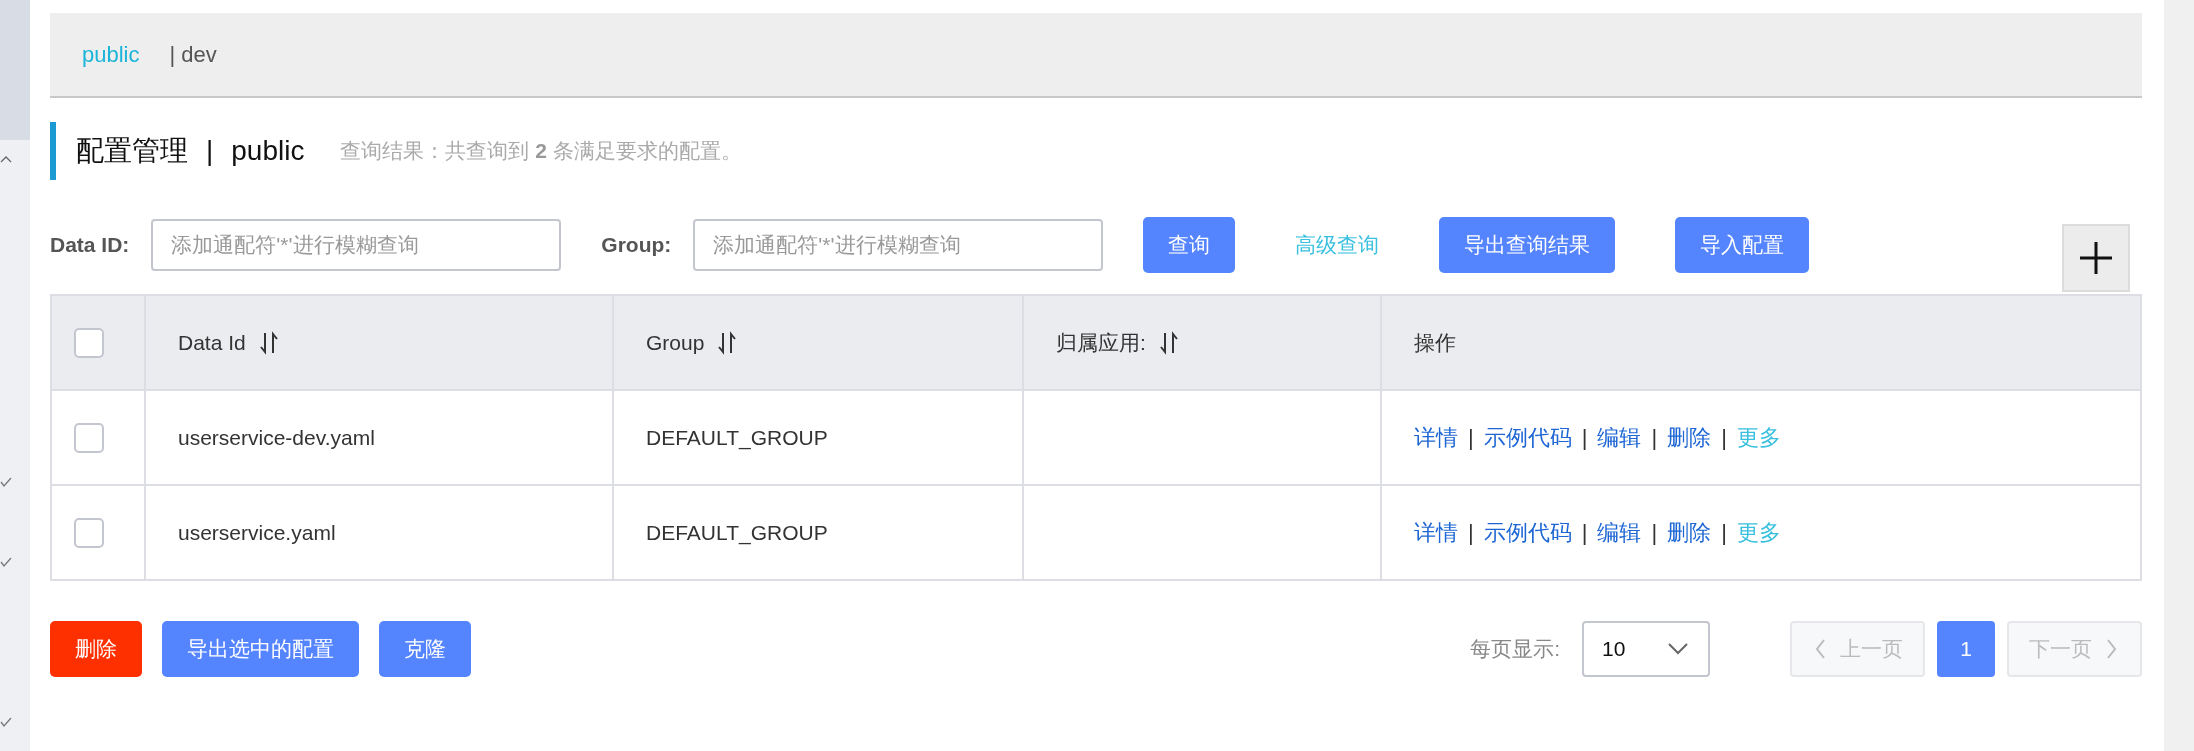  What do you see at coordinates (1742, 245) in the screenshot?
I see `toolbar-button: 导入配置` at bounding box center [1742, 245].